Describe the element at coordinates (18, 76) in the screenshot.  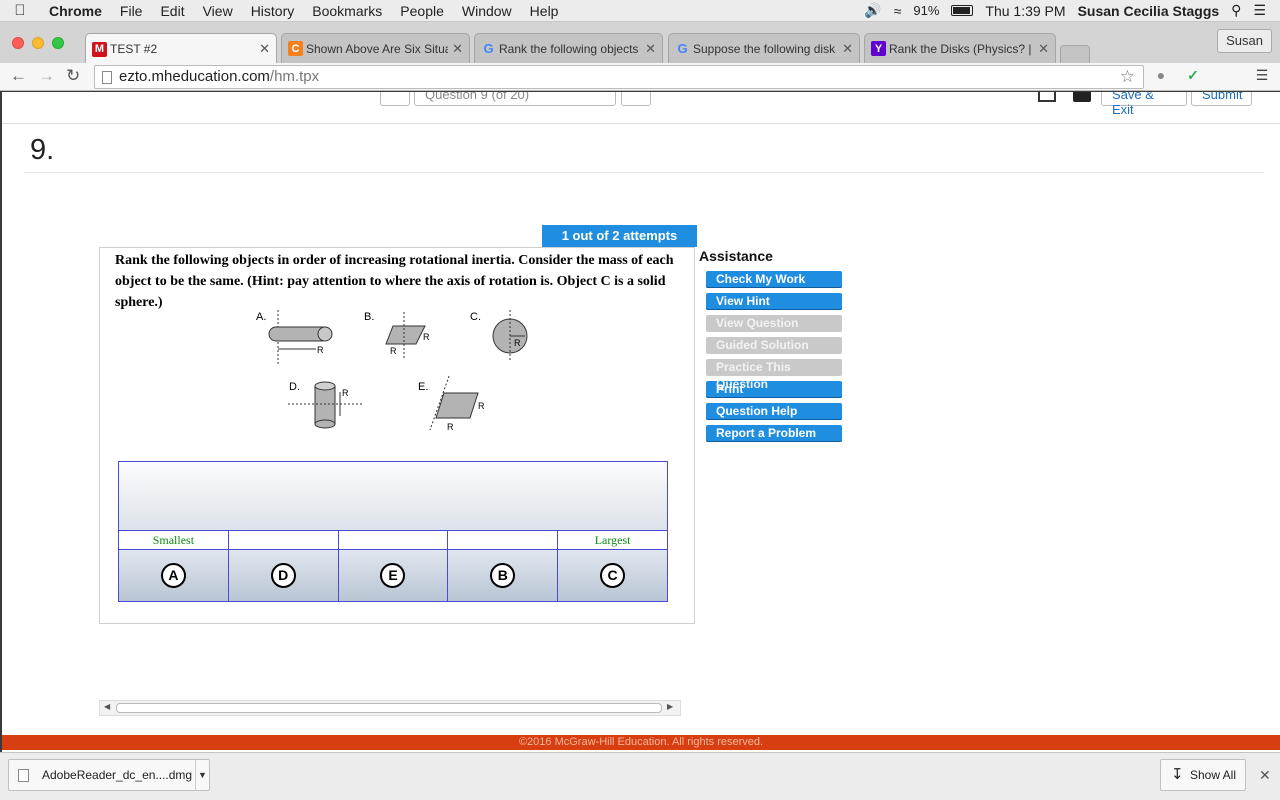
I see `back-arrow-icon: ←` at that location.